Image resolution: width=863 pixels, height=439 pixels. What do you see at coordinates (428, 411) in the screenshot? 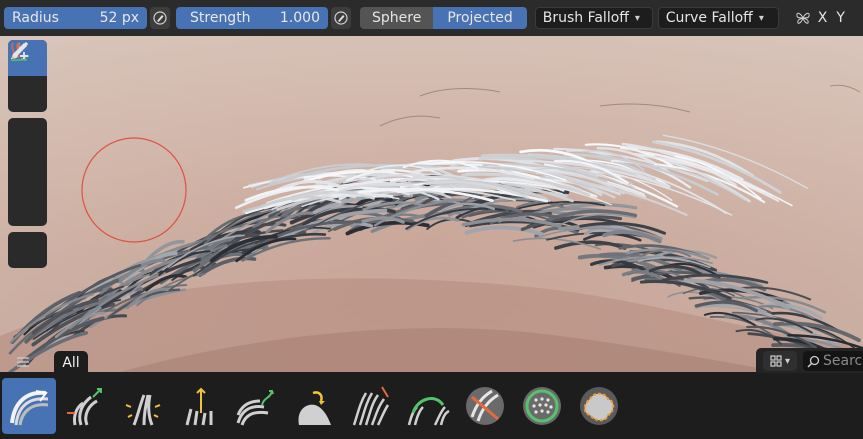
I see `snake-hook-brush-icon` at bounding box center [428, 411].